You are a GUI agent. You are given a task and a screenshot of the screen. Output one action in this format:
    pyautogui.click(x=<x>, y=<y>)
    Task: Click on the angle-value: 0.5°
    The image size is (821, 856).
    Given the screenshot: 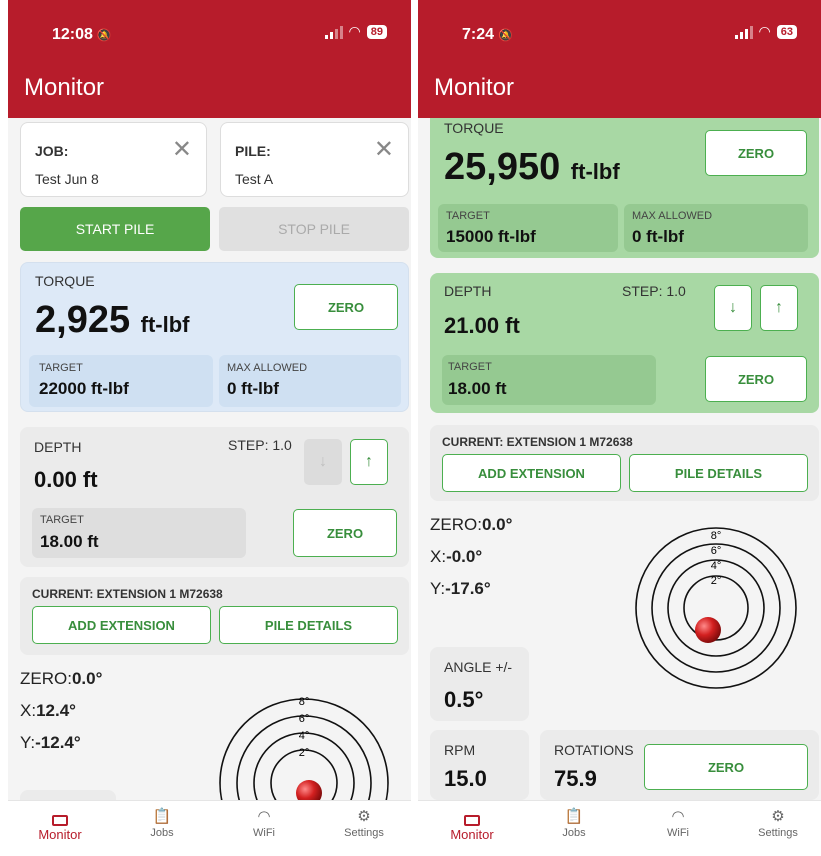 What is the action you would take?
    pyautogui.click(x=464, y=699)
    